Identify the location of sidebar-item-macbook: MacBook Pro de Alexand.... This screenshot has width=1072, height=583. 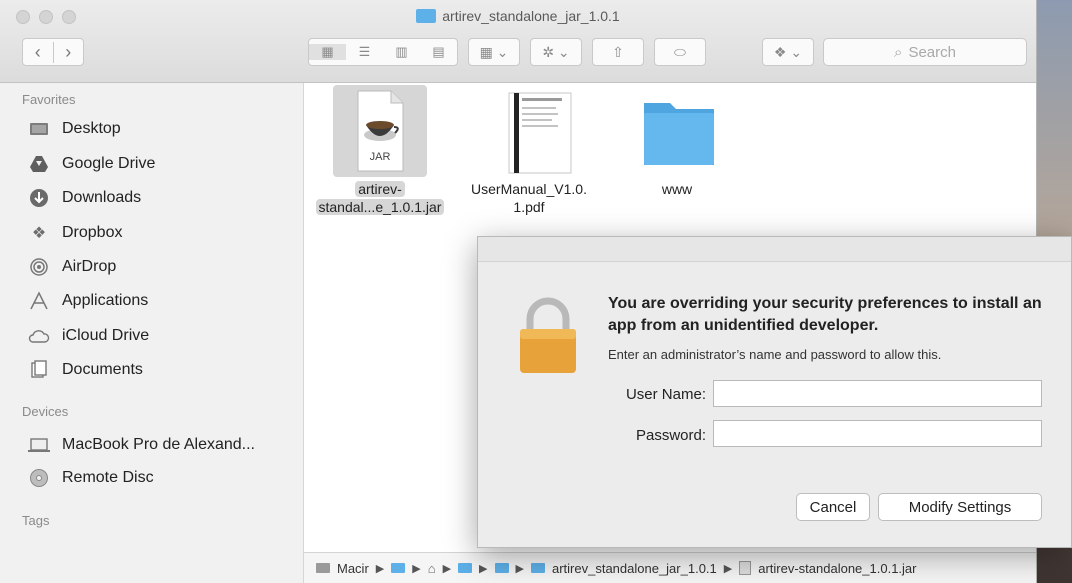
(141, 445).